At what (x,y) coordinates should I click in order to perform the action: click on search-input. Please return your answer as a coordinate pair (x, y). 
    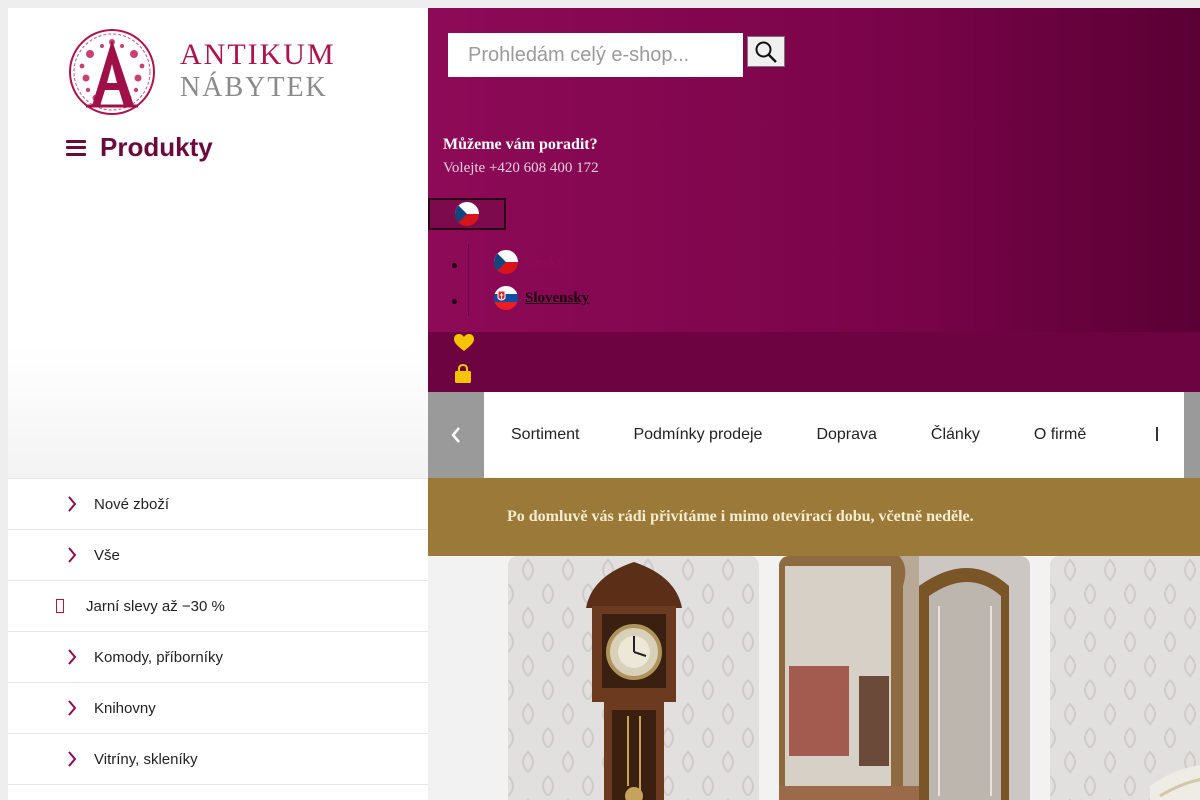
    Looking at the image, I should click on (595, 55).